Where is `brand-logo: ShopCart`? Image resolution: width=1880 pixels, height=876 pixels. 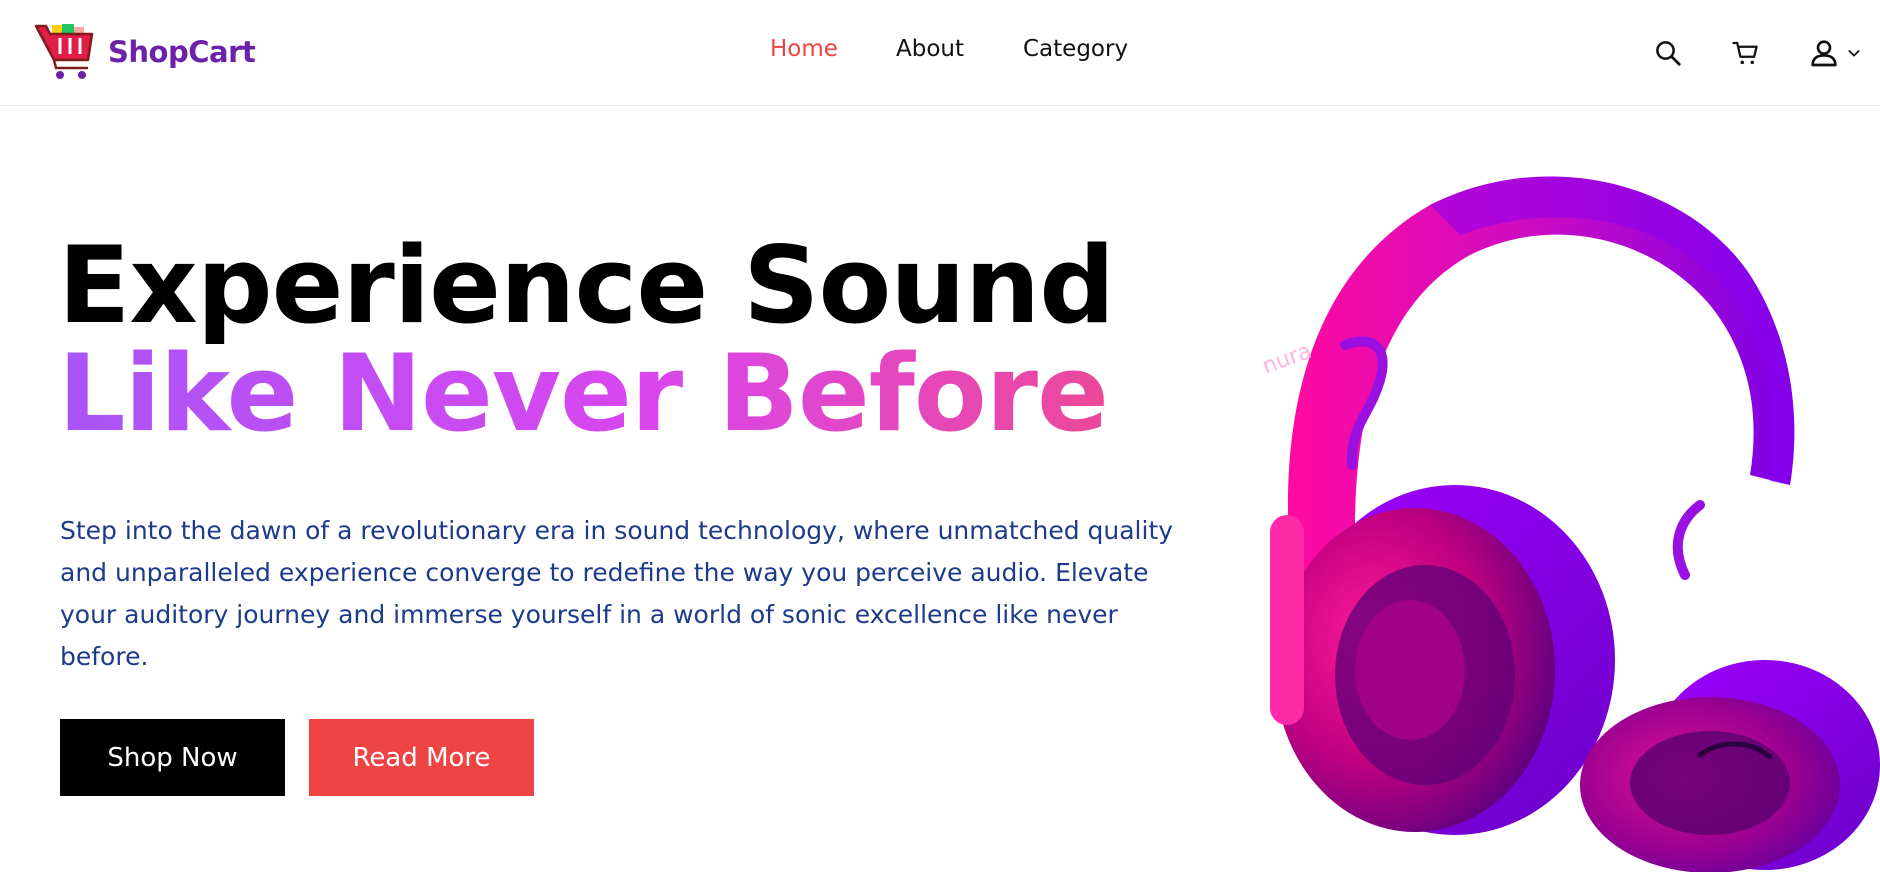 brand-logo: ShopCart is located at coordinates (145, 52).